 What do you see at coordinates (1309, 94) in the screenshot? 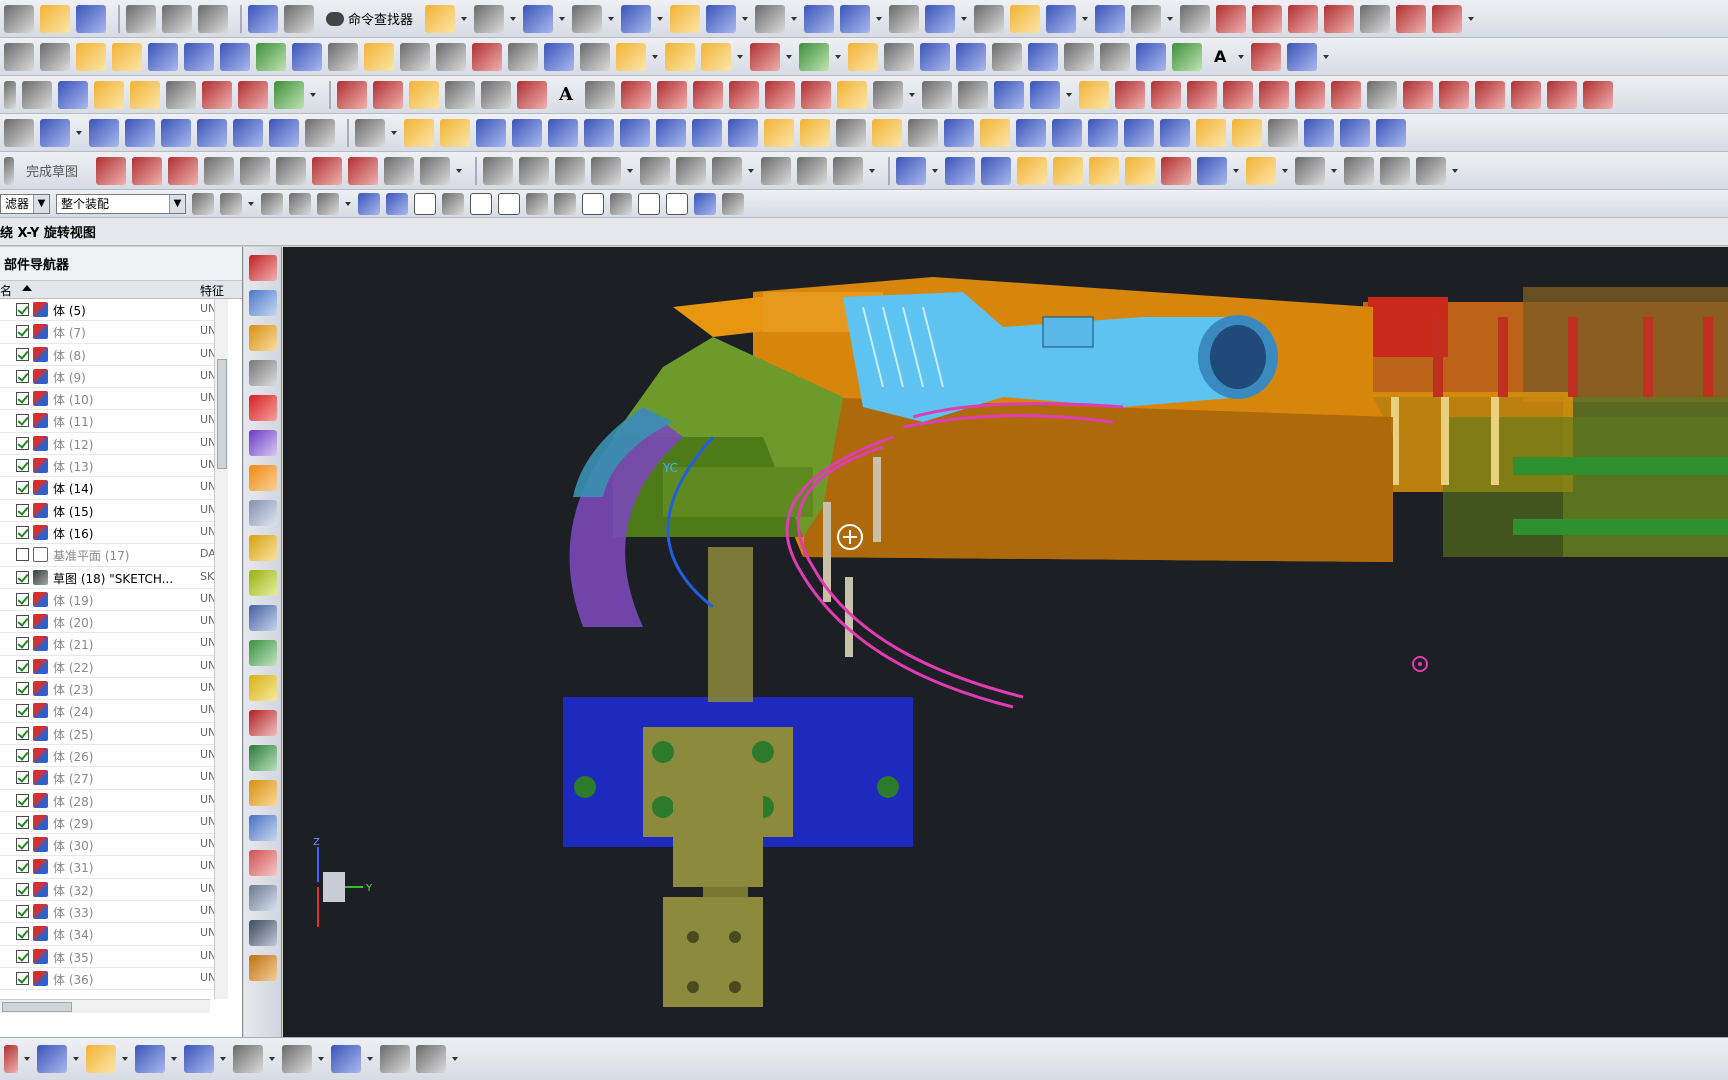
I see `ellipse-icon` at bounding box center [1309, 94].